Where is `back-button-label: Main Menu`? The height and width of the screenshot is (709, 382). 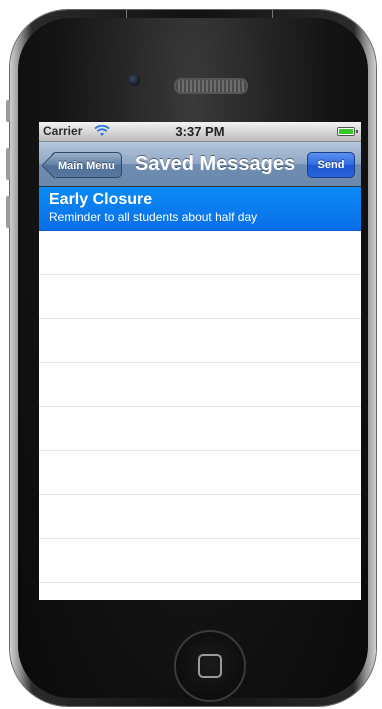
back-button-label: Main Menu is located at coordinates (86, 166).